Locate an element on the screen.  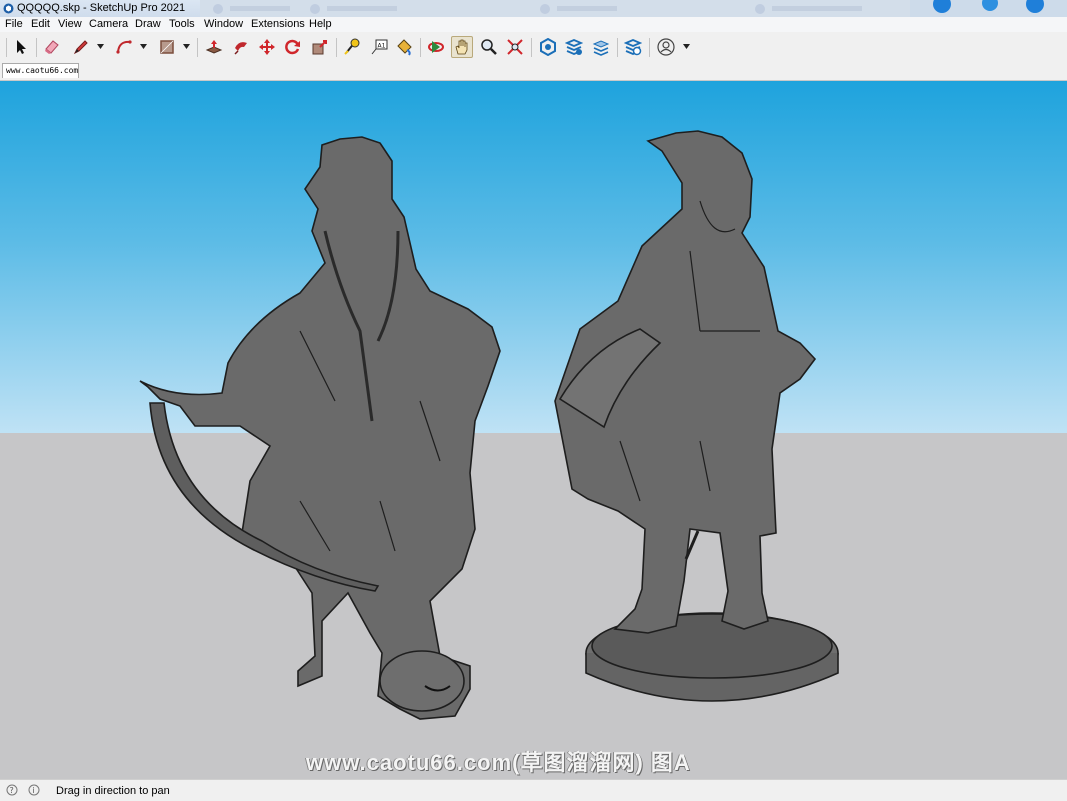
account-button is located at coordinates (666, 47).